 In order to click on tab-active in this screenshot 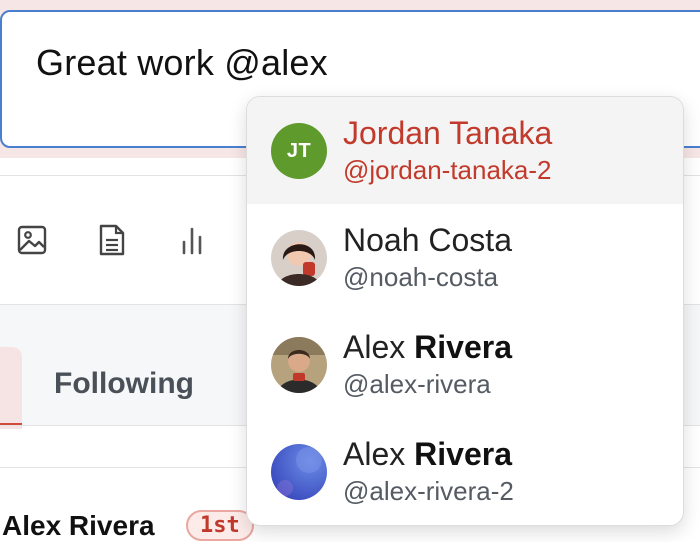, I will do `click(11, 388)`.